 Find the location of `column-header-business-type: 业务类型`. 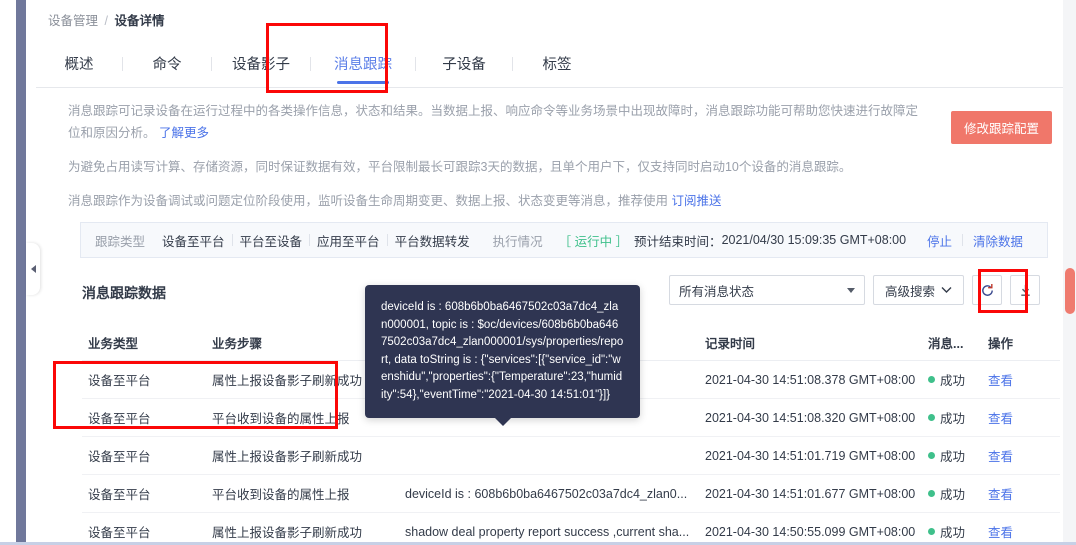

column-header-business-type: 业务类型 is located at coordinates (113, 344).